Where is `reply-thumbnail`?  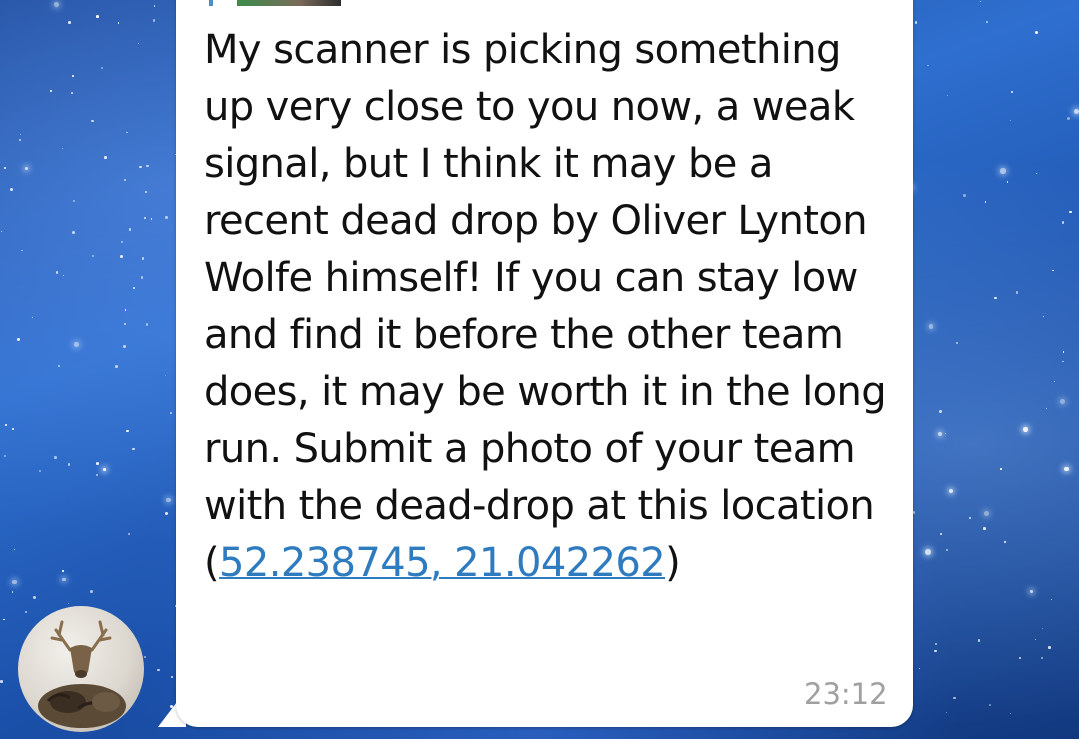 reply-thumbnail is located at coordinates (289, 3).